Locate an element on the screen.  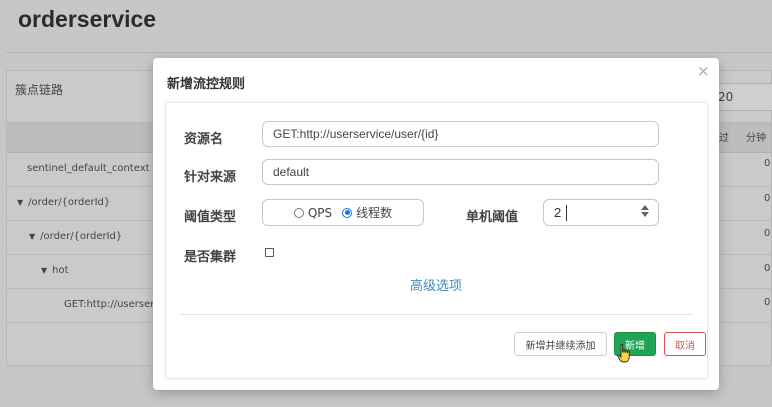
column-header: 过 is located at coordinates (724, 138).